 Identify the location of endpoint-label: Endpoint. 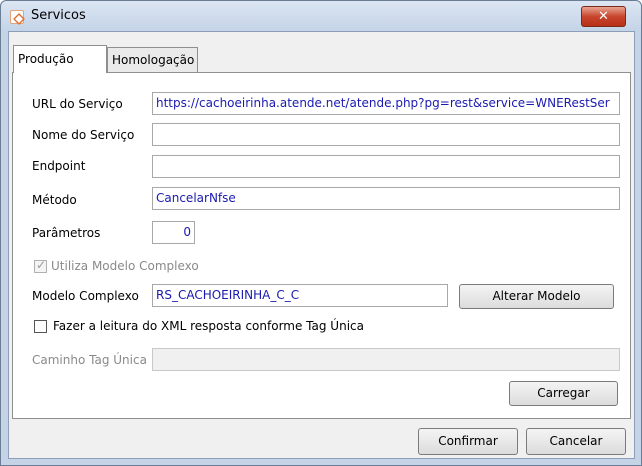
(59, 166).